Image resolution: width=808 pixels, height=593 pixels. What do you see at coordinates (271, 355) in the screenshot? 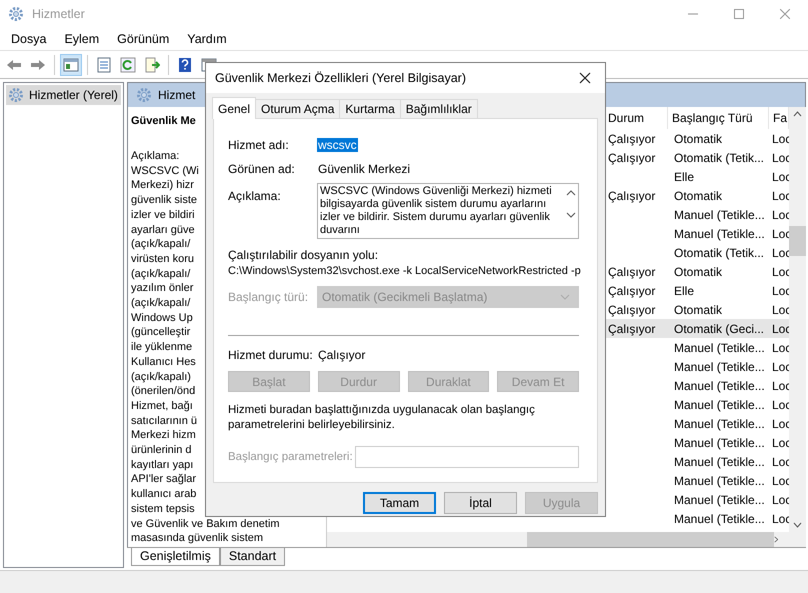
I see `field-label: Hizmet durumu:` at bounding box center [271, 355].